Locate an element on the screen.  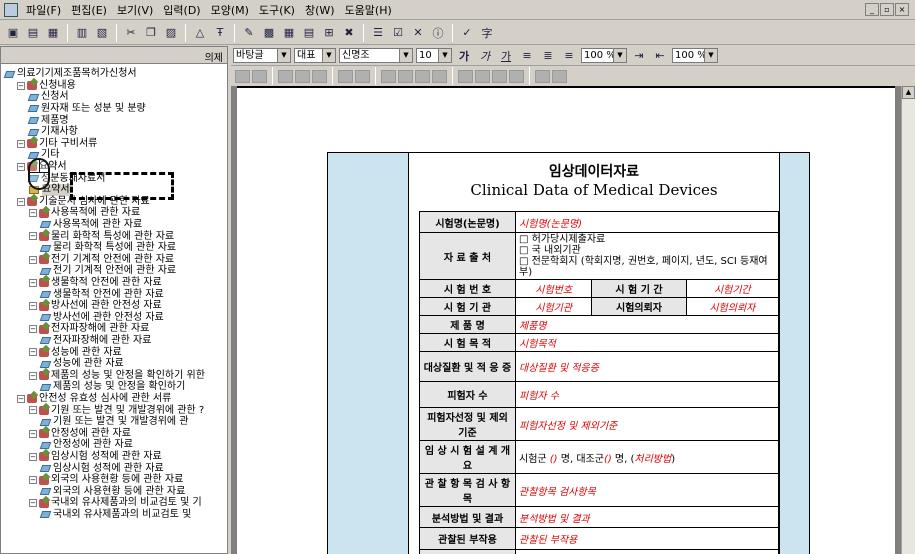
table-icon: ▦ is located at coordinates (289, 33).